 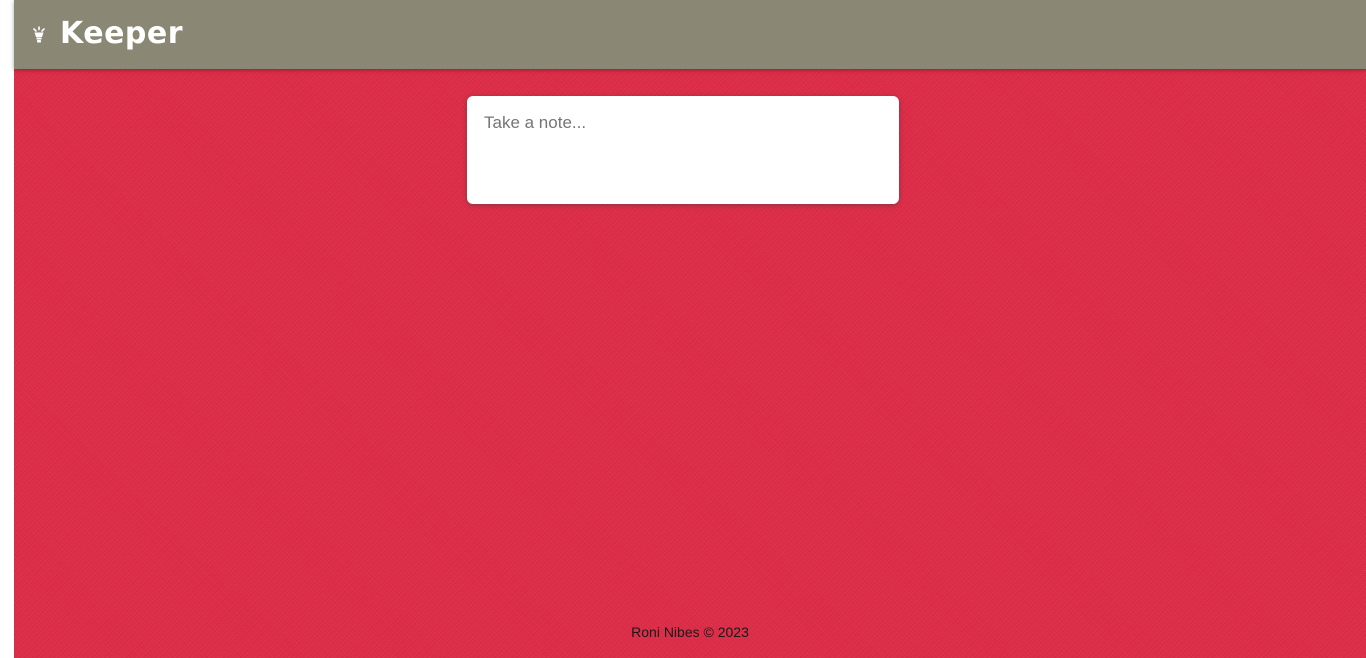 I want to click on lightbulb-icon, so click(x=39, y=35).